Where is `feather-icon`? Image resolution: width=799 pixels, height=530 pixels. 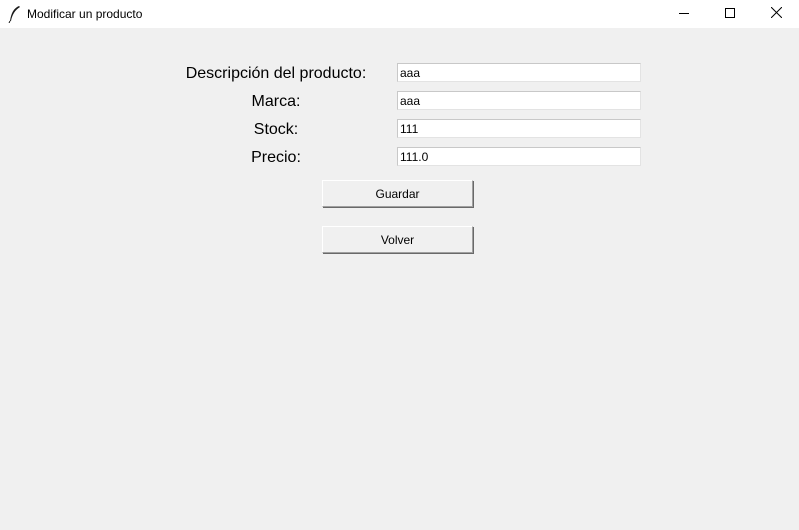
feather-icon is located at coordinates (15, 14).